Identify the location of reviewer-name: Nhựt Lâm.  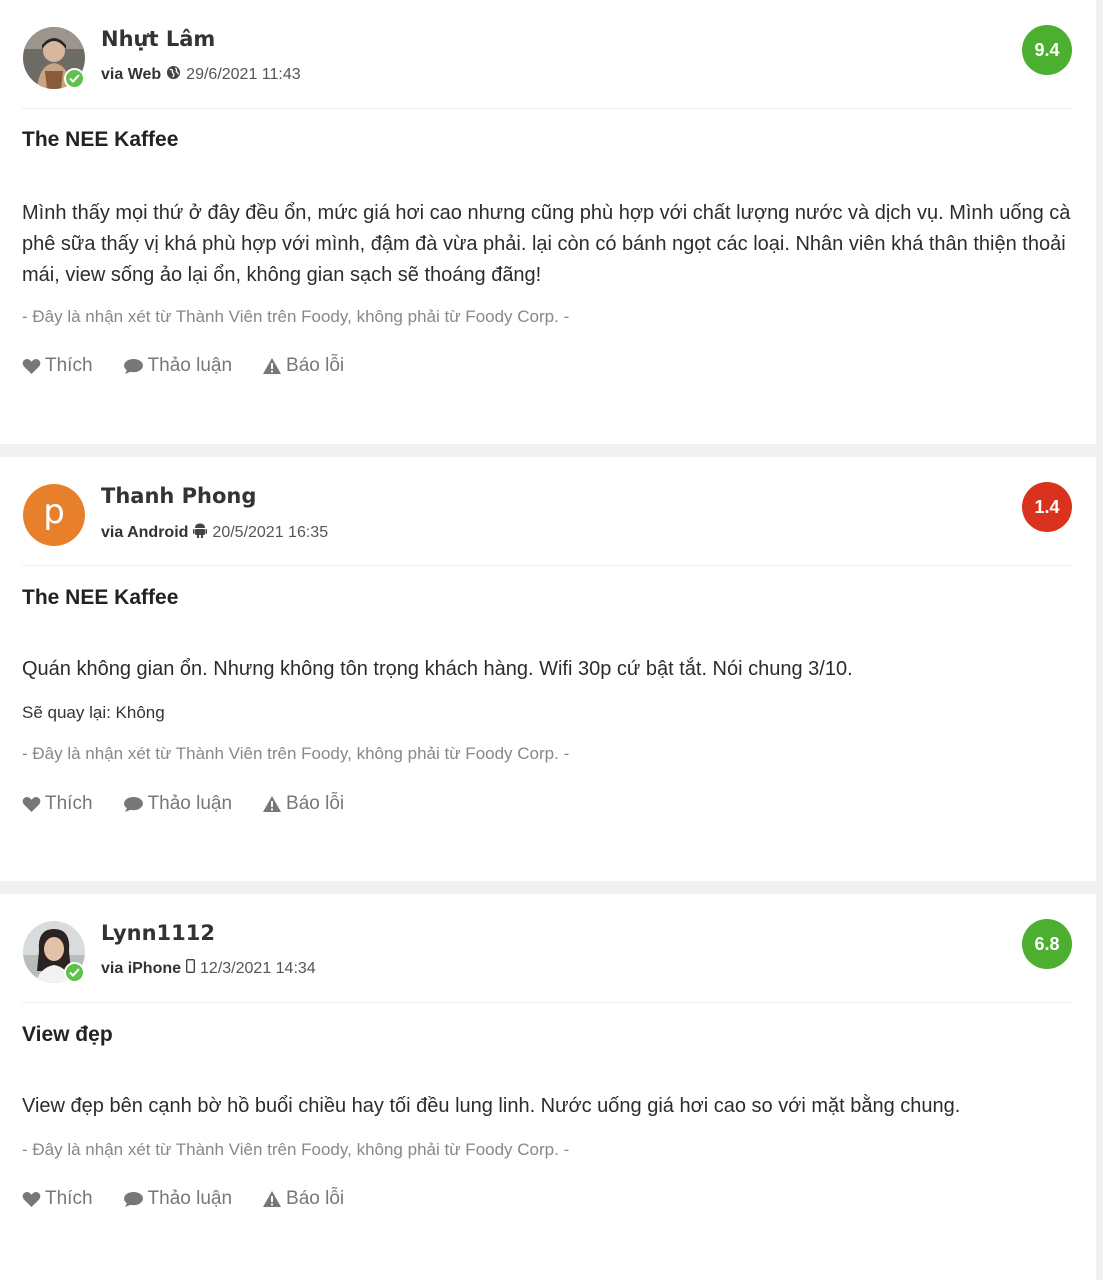
(158, 39).